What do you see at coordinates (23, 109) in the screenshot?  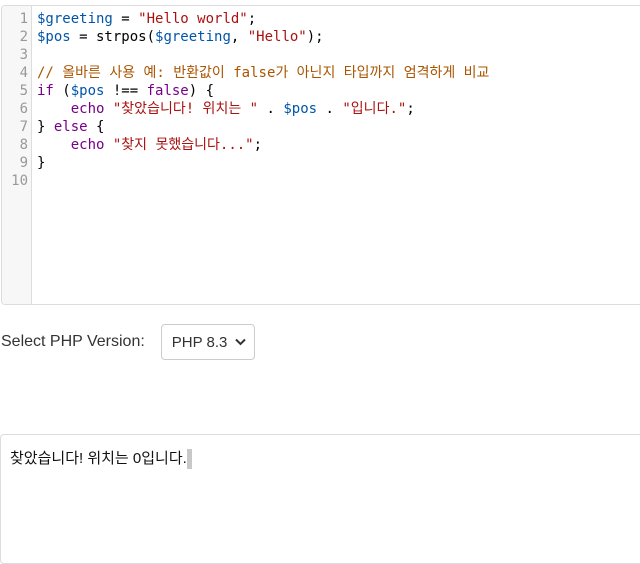 I see `line-number: 6` at bounding box center [23, 109].